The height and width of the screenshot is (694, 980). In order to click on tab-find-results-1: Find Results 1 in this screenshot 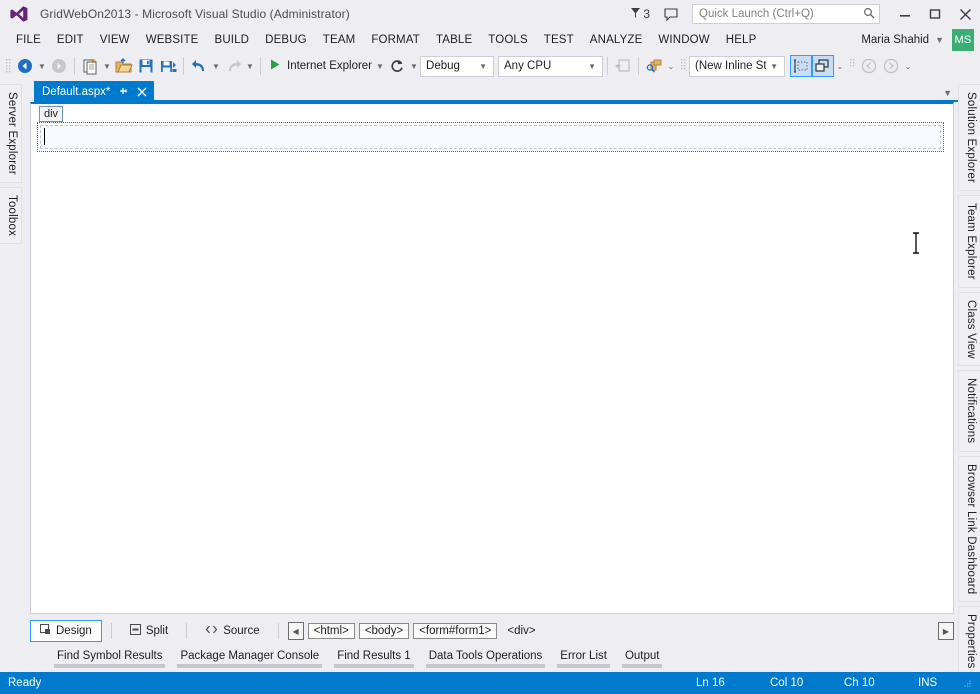, I will do `click(374, 659)`.